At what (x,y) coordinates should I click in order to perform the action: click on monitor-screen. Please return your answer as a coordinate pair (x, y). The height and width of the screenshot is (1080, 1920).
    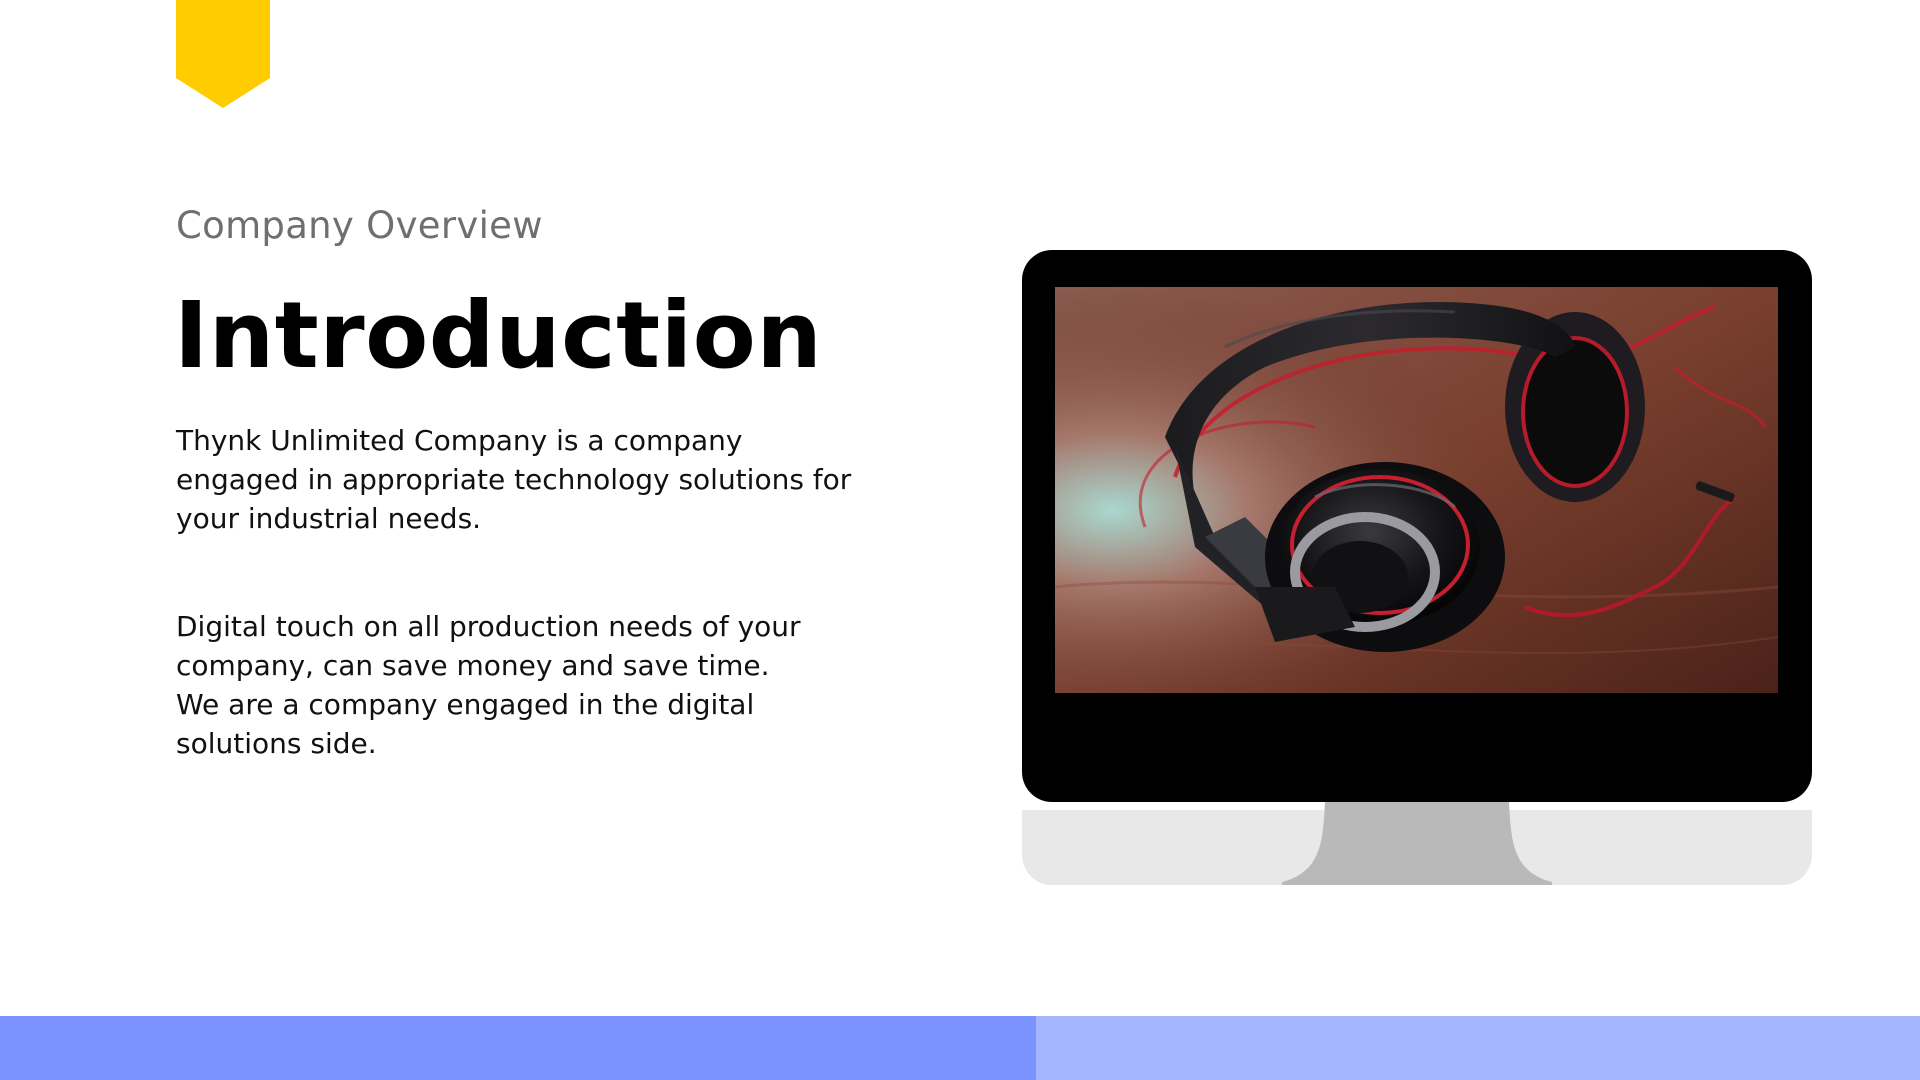
    Looking at the image, I should click on (1416, 490).